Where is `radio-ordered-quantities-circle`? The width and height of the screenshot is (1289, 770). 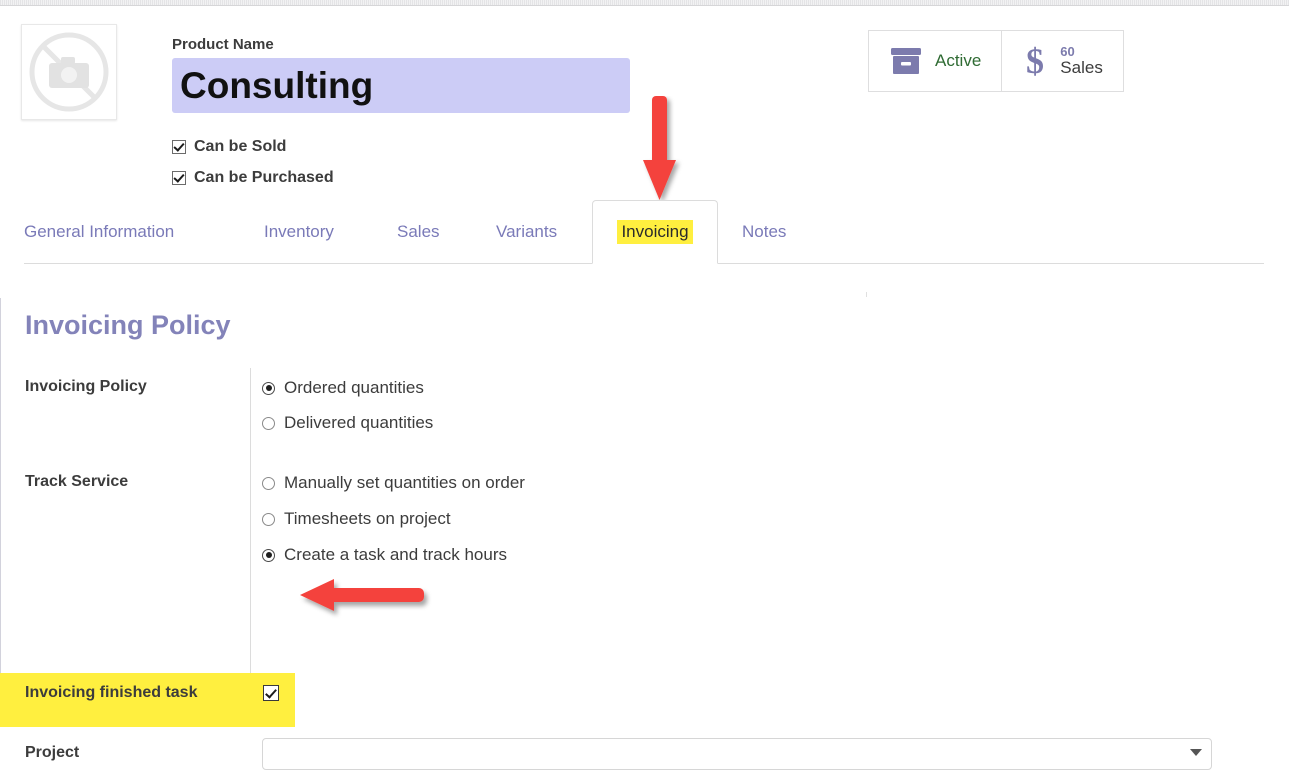 radio-ordered-quantities-circle is located at coordinates (268, 388).